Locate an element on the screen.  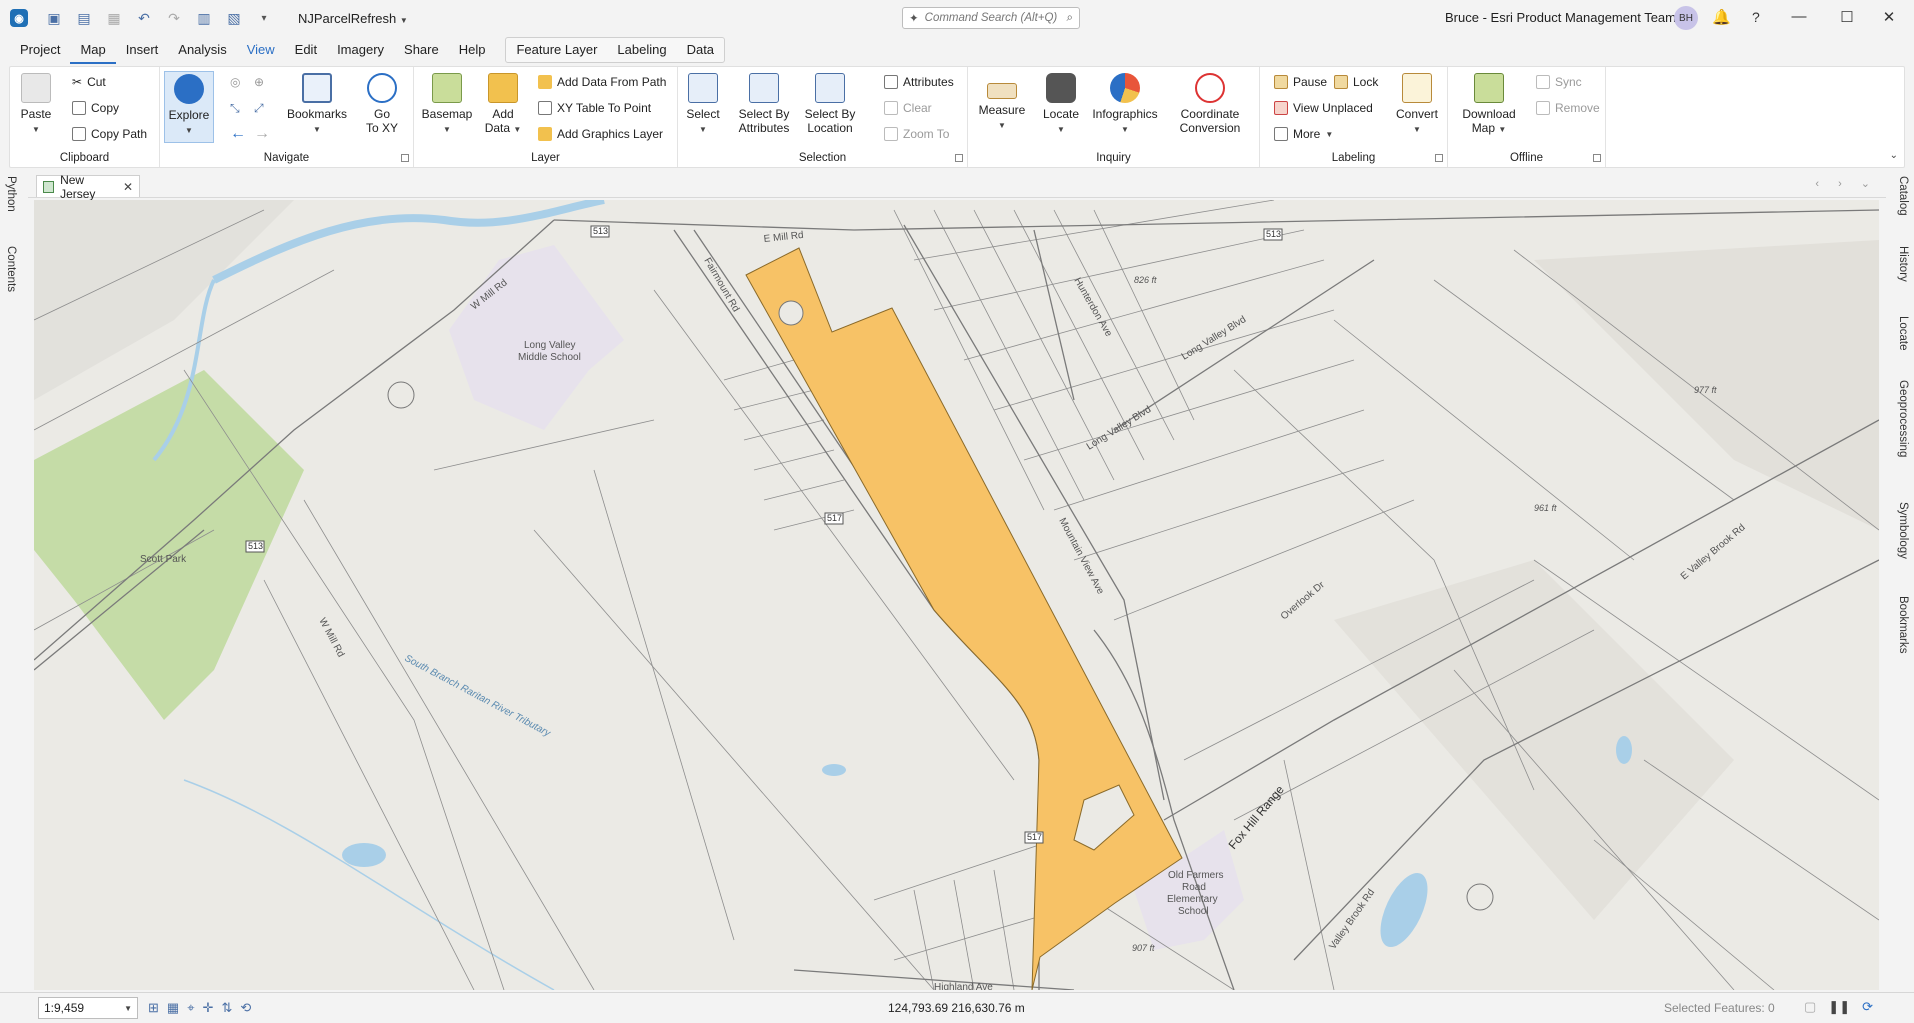
pause-drawing-icon: ❚❚ is located at coordinates (1839, 1007).